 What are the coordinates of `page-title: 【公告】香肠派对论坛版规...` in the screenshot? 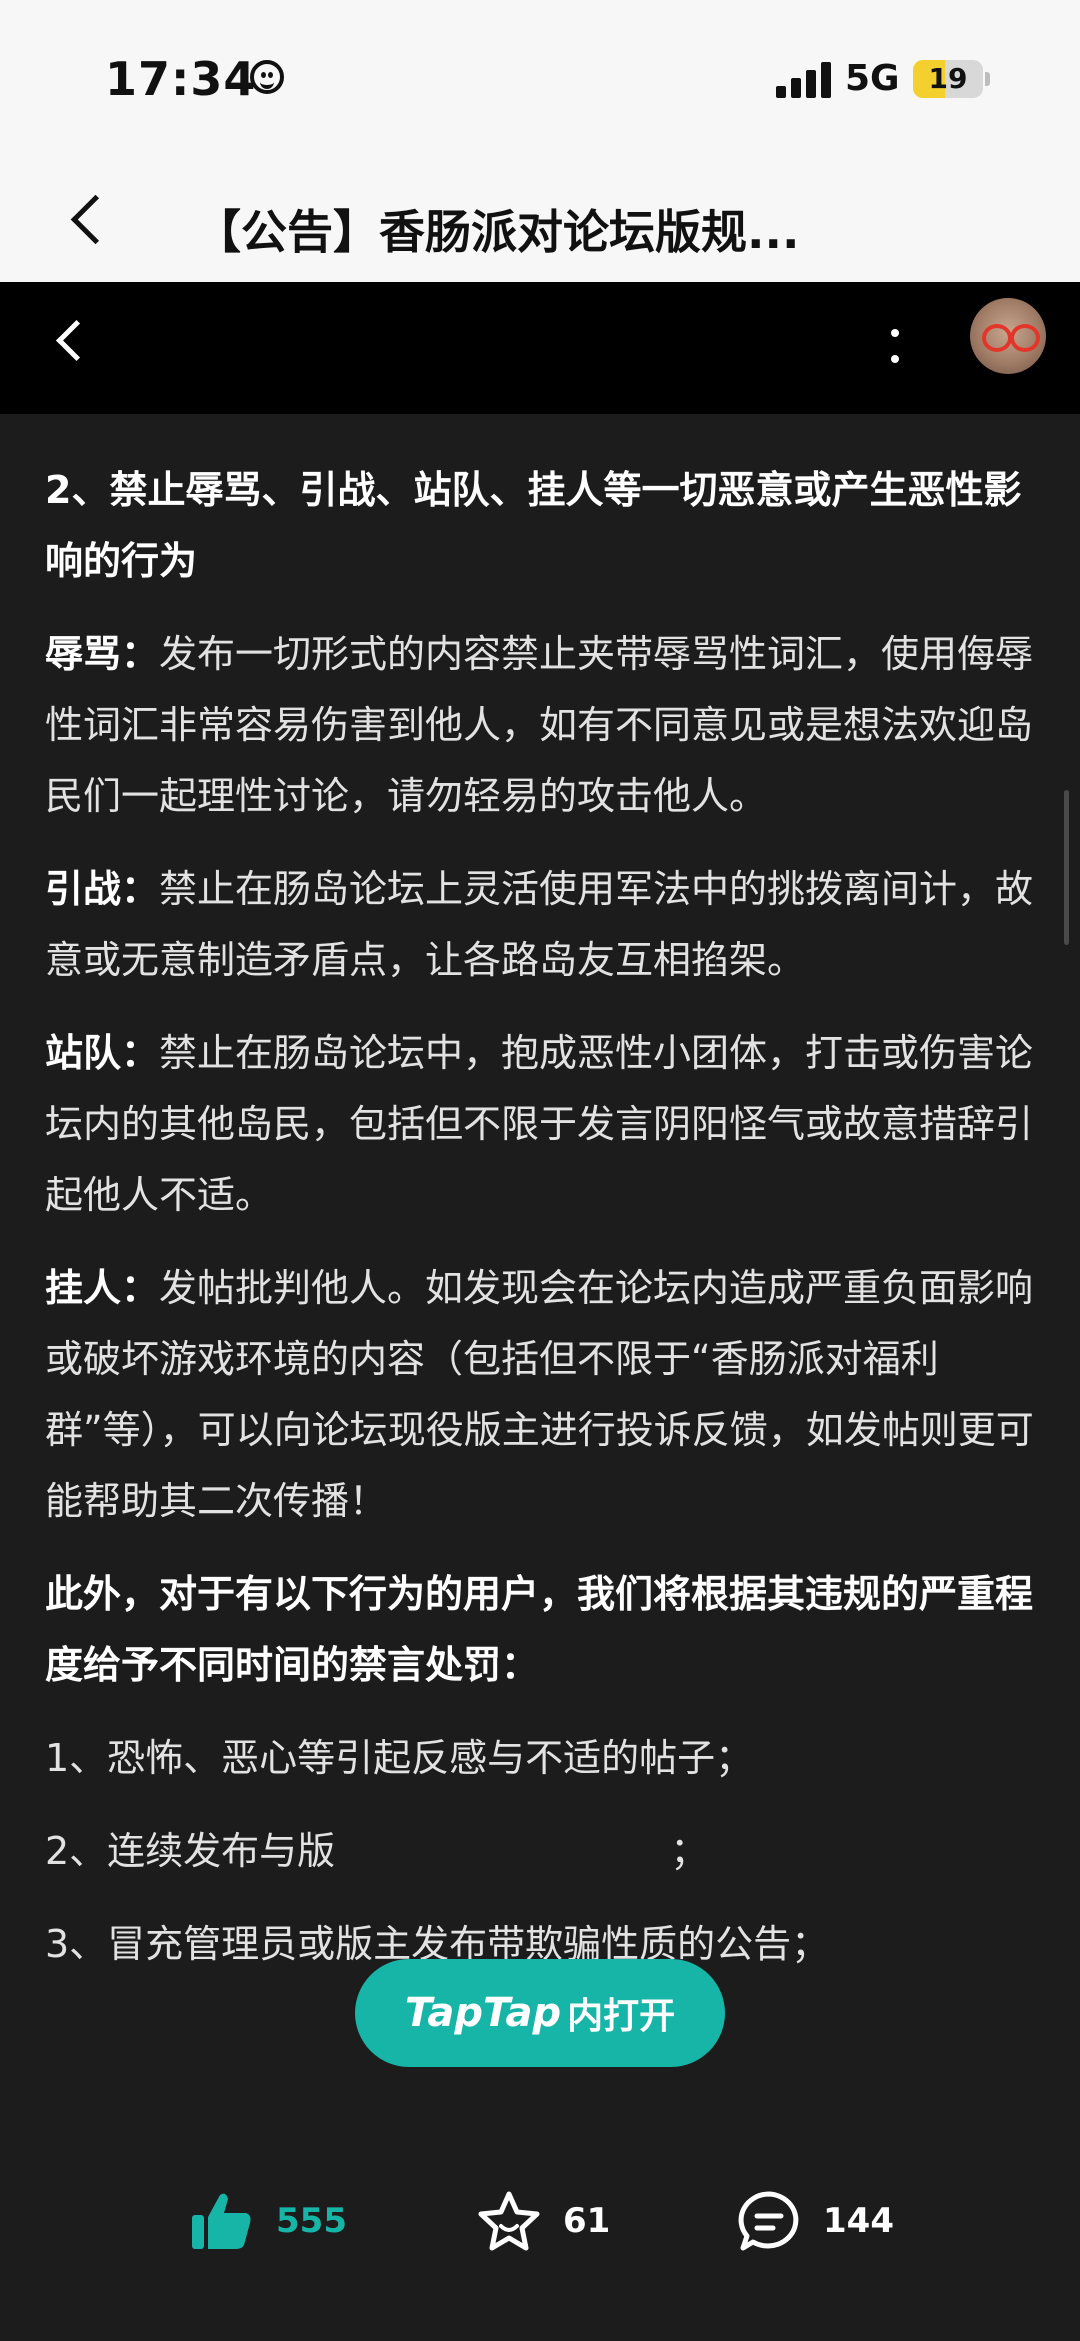 It's located at (497, 232).